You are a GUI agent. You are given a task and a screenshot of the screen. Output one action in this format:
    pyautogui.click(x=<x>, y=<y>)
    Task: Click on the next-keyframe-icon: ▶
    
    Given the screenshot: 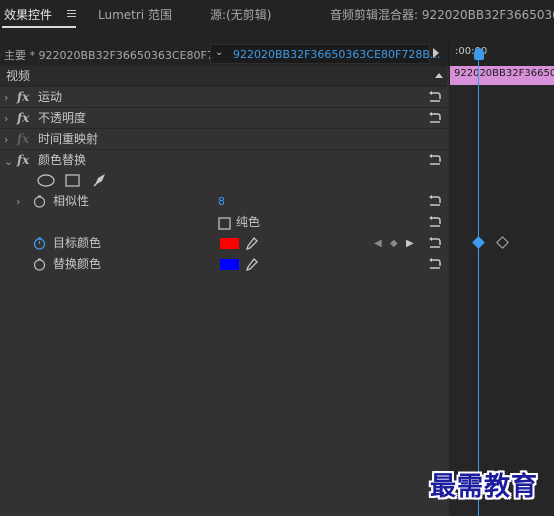 What is the action you would take?
    pyautogui.click(x=410, y=243)
    